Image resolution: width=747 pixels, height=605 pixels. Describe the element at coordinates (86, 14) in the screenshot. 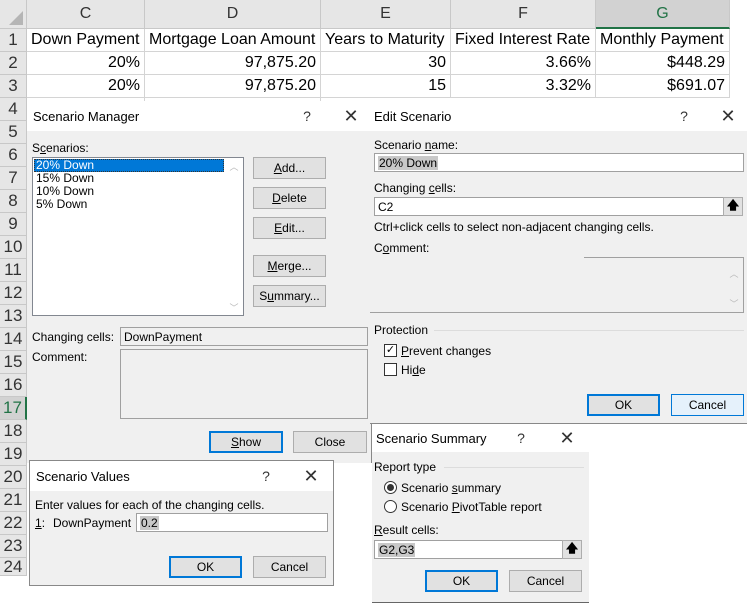

I see `column-header-c: C` at that location.